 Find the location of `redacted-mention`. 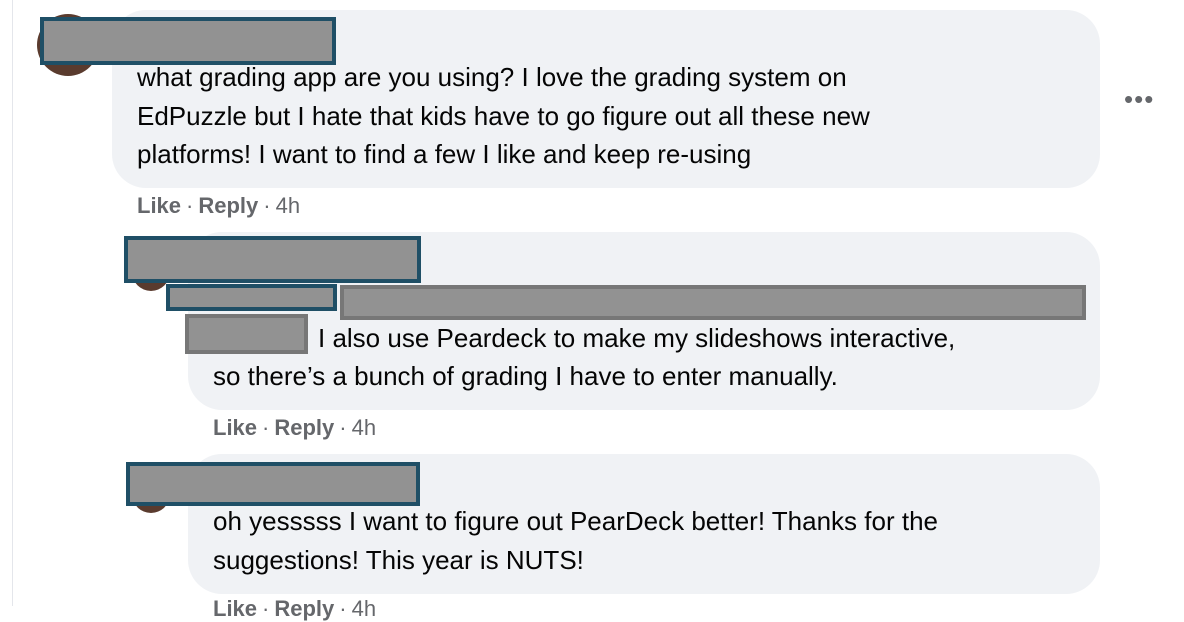

redacted-mention is located at coordinates (251, 297).